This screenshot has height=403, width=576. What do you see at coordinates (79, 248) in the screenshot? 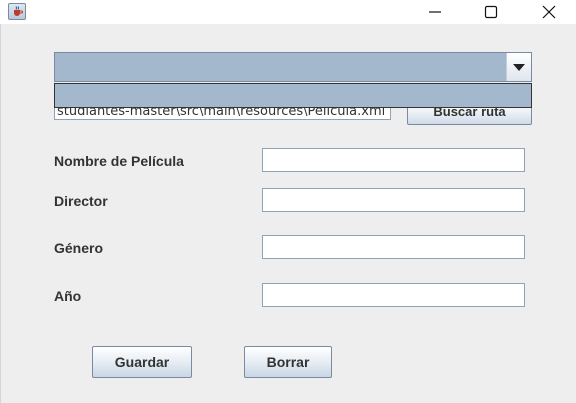
I see `genre-label: Género` at bounding box center [79, 248].